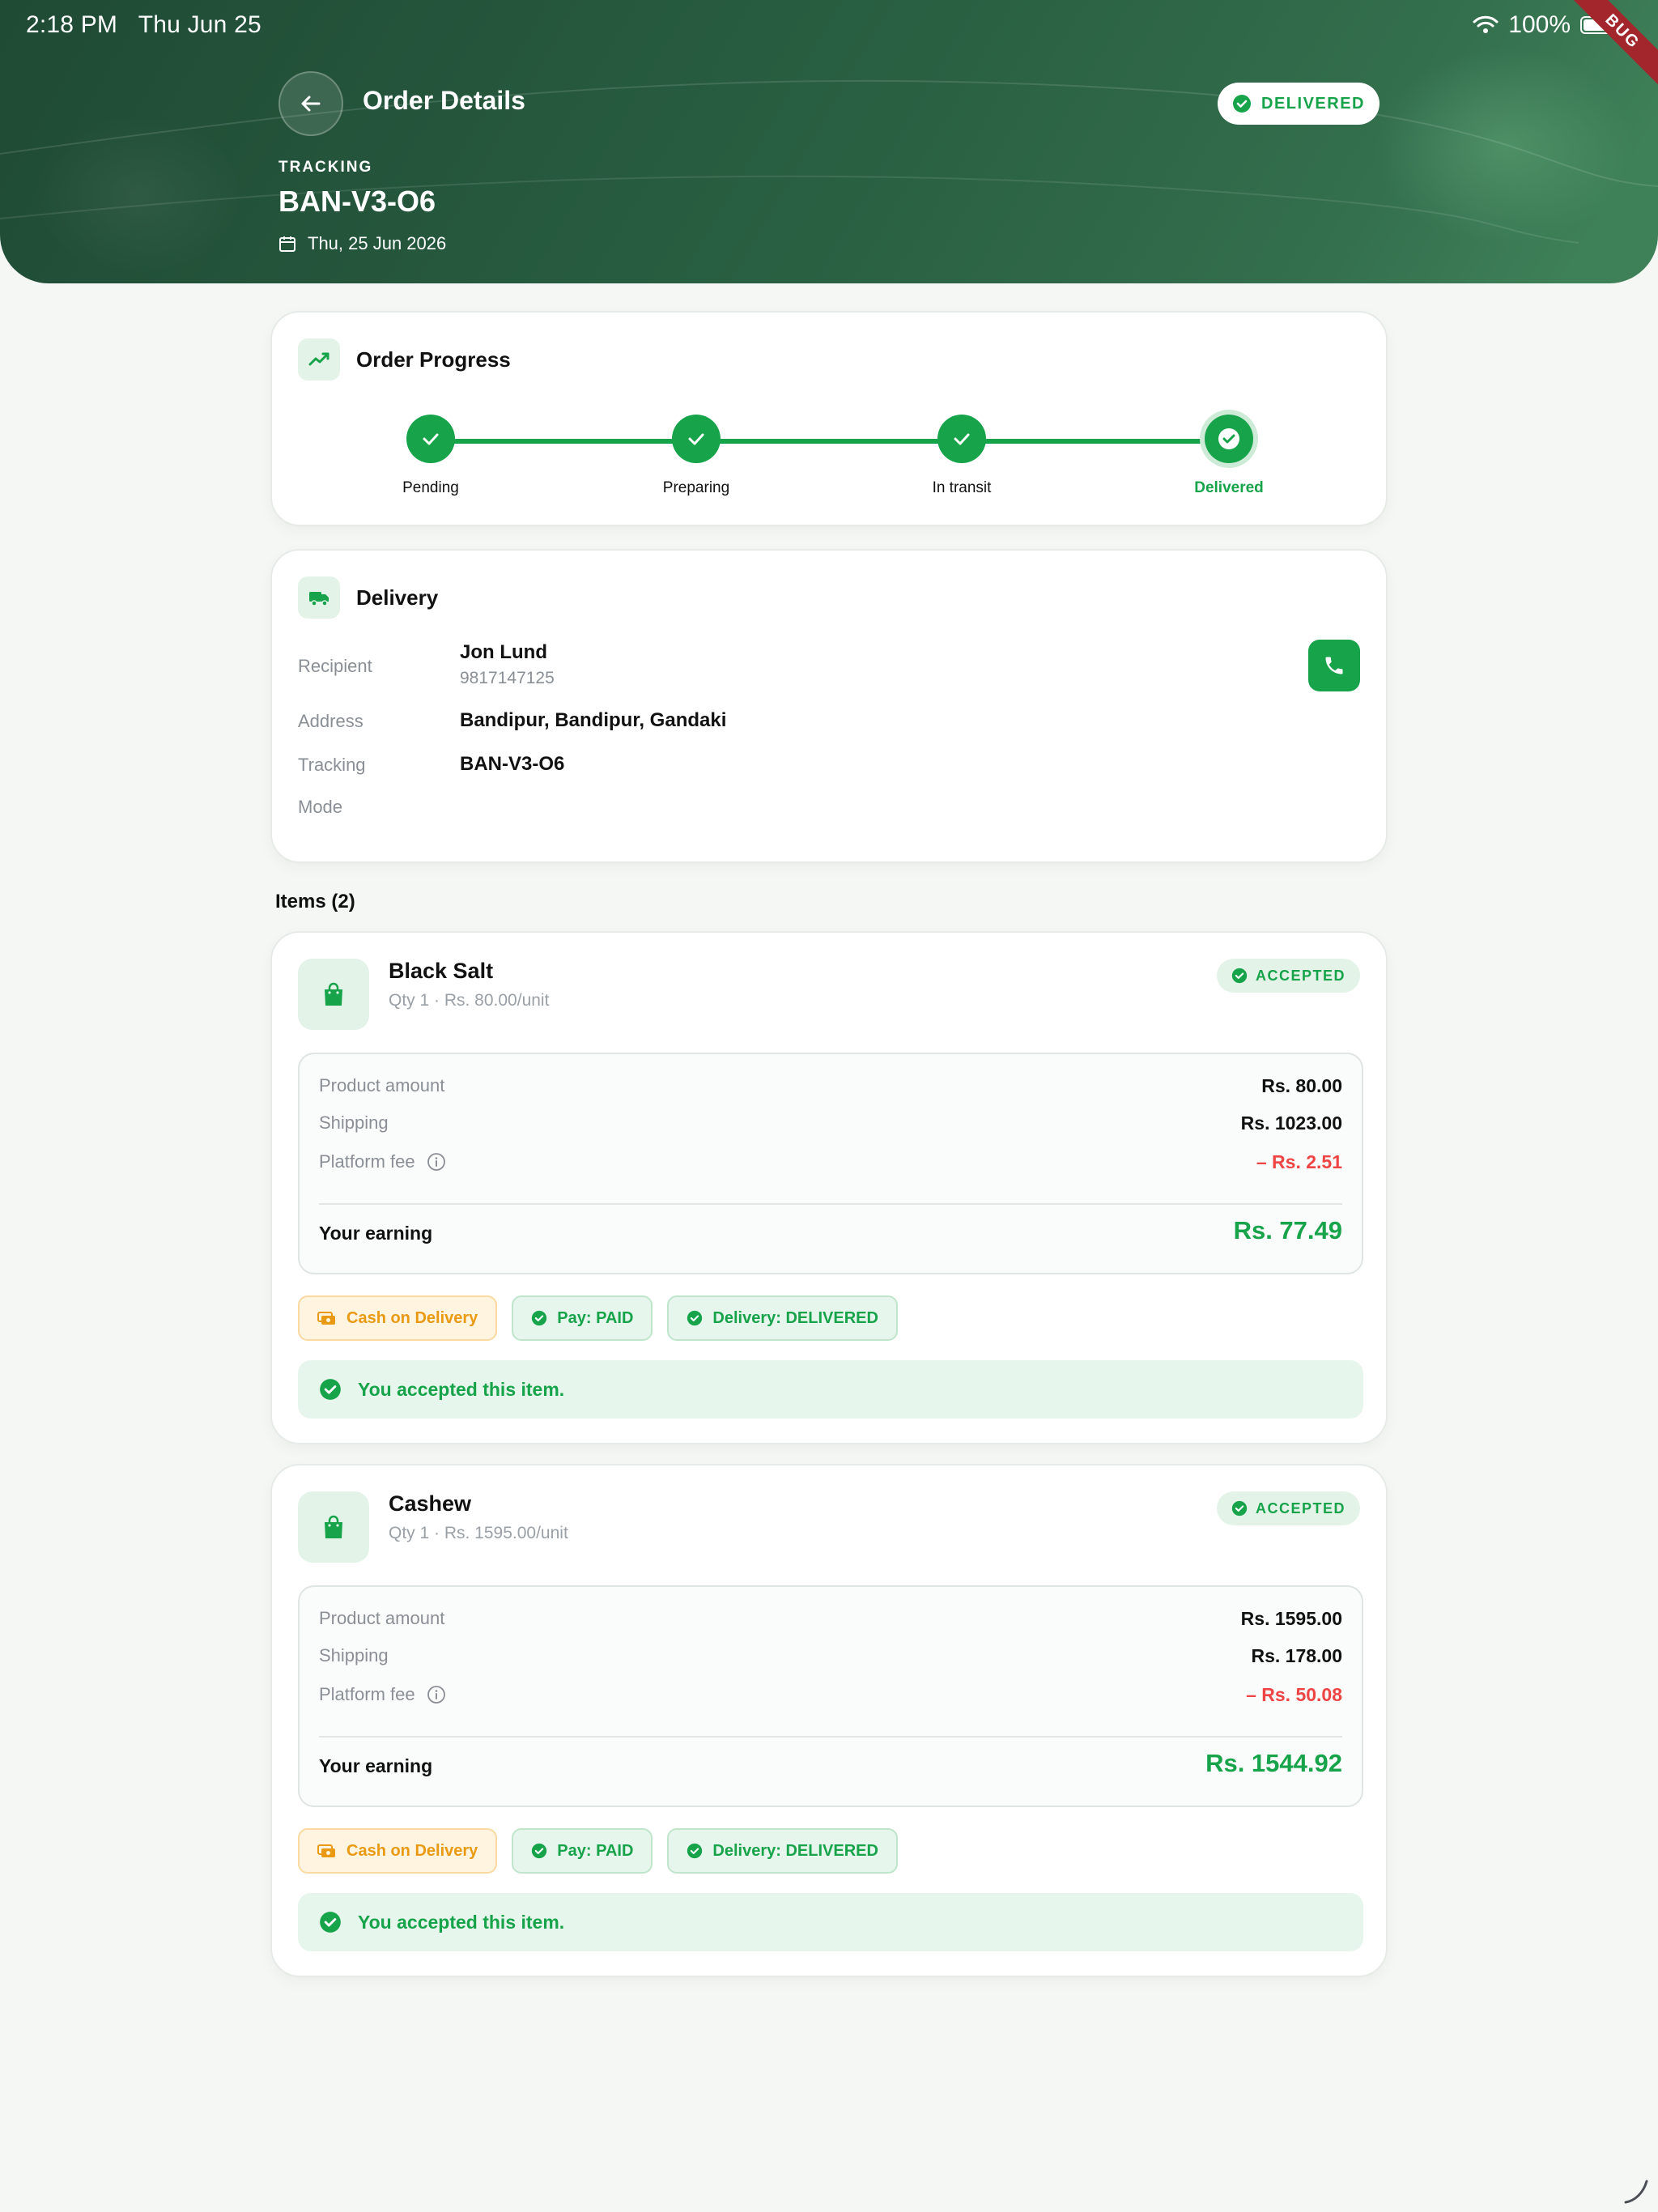  I want to click on product-amount-label-text: Product amount, so click(382, 1618).